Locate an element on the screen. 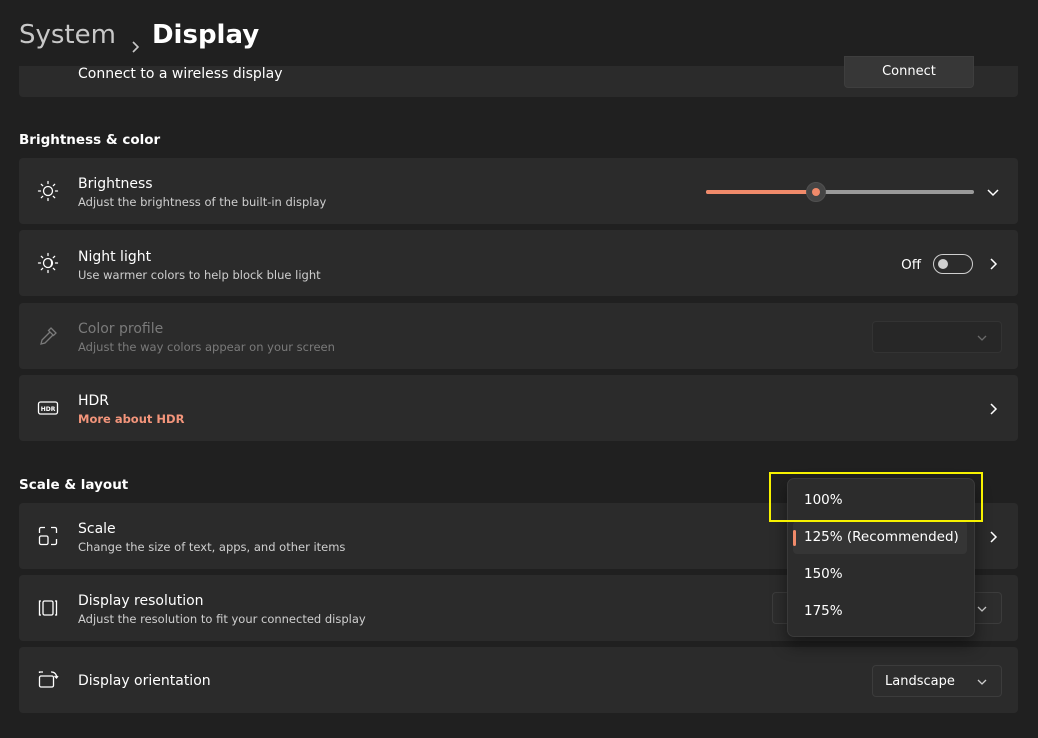  display-orientation-select: Landscape is located at coordinates (937, 681).